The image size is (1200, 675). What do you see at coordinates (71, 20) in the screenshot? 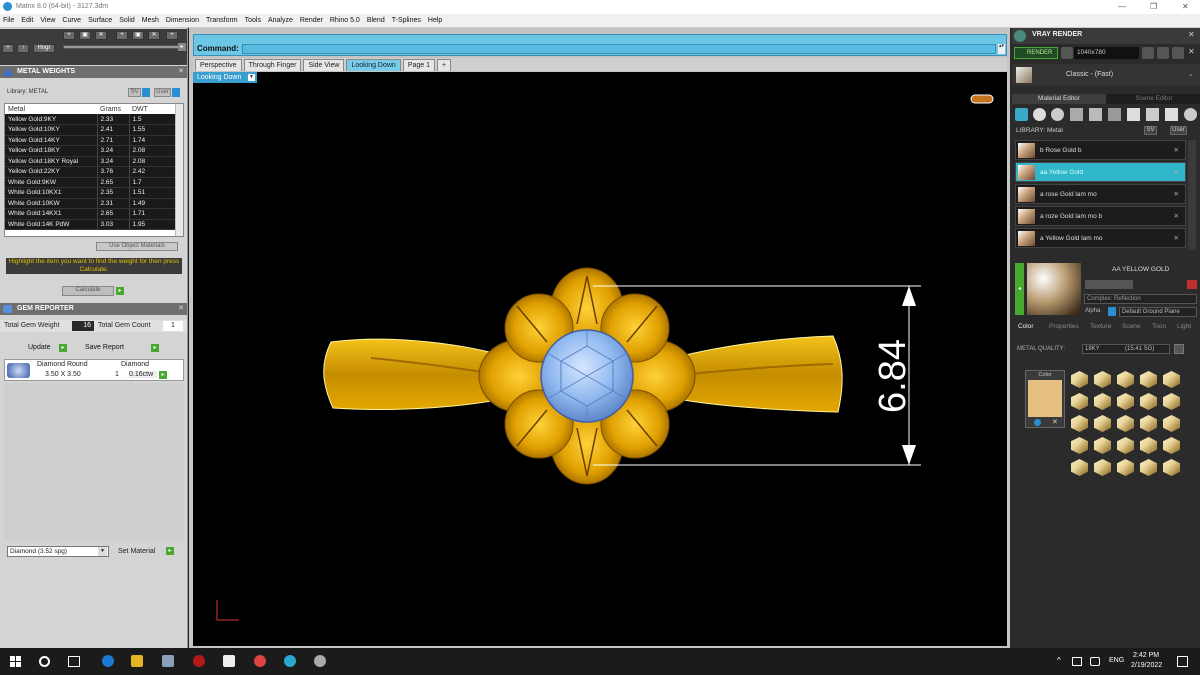
I see `menu-curve: Curve` at bounding box center [71, 20].